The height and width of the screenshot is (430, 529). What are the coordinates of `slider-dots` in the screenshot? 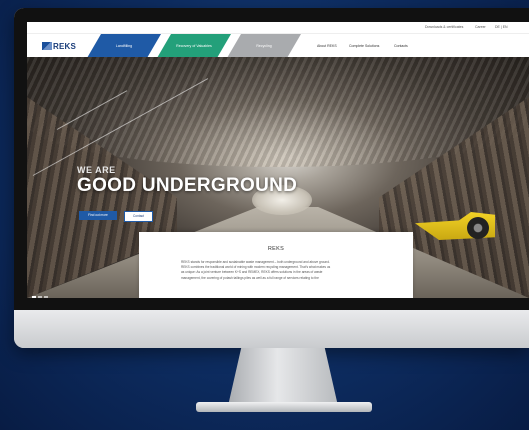 It's located at (40, 297).